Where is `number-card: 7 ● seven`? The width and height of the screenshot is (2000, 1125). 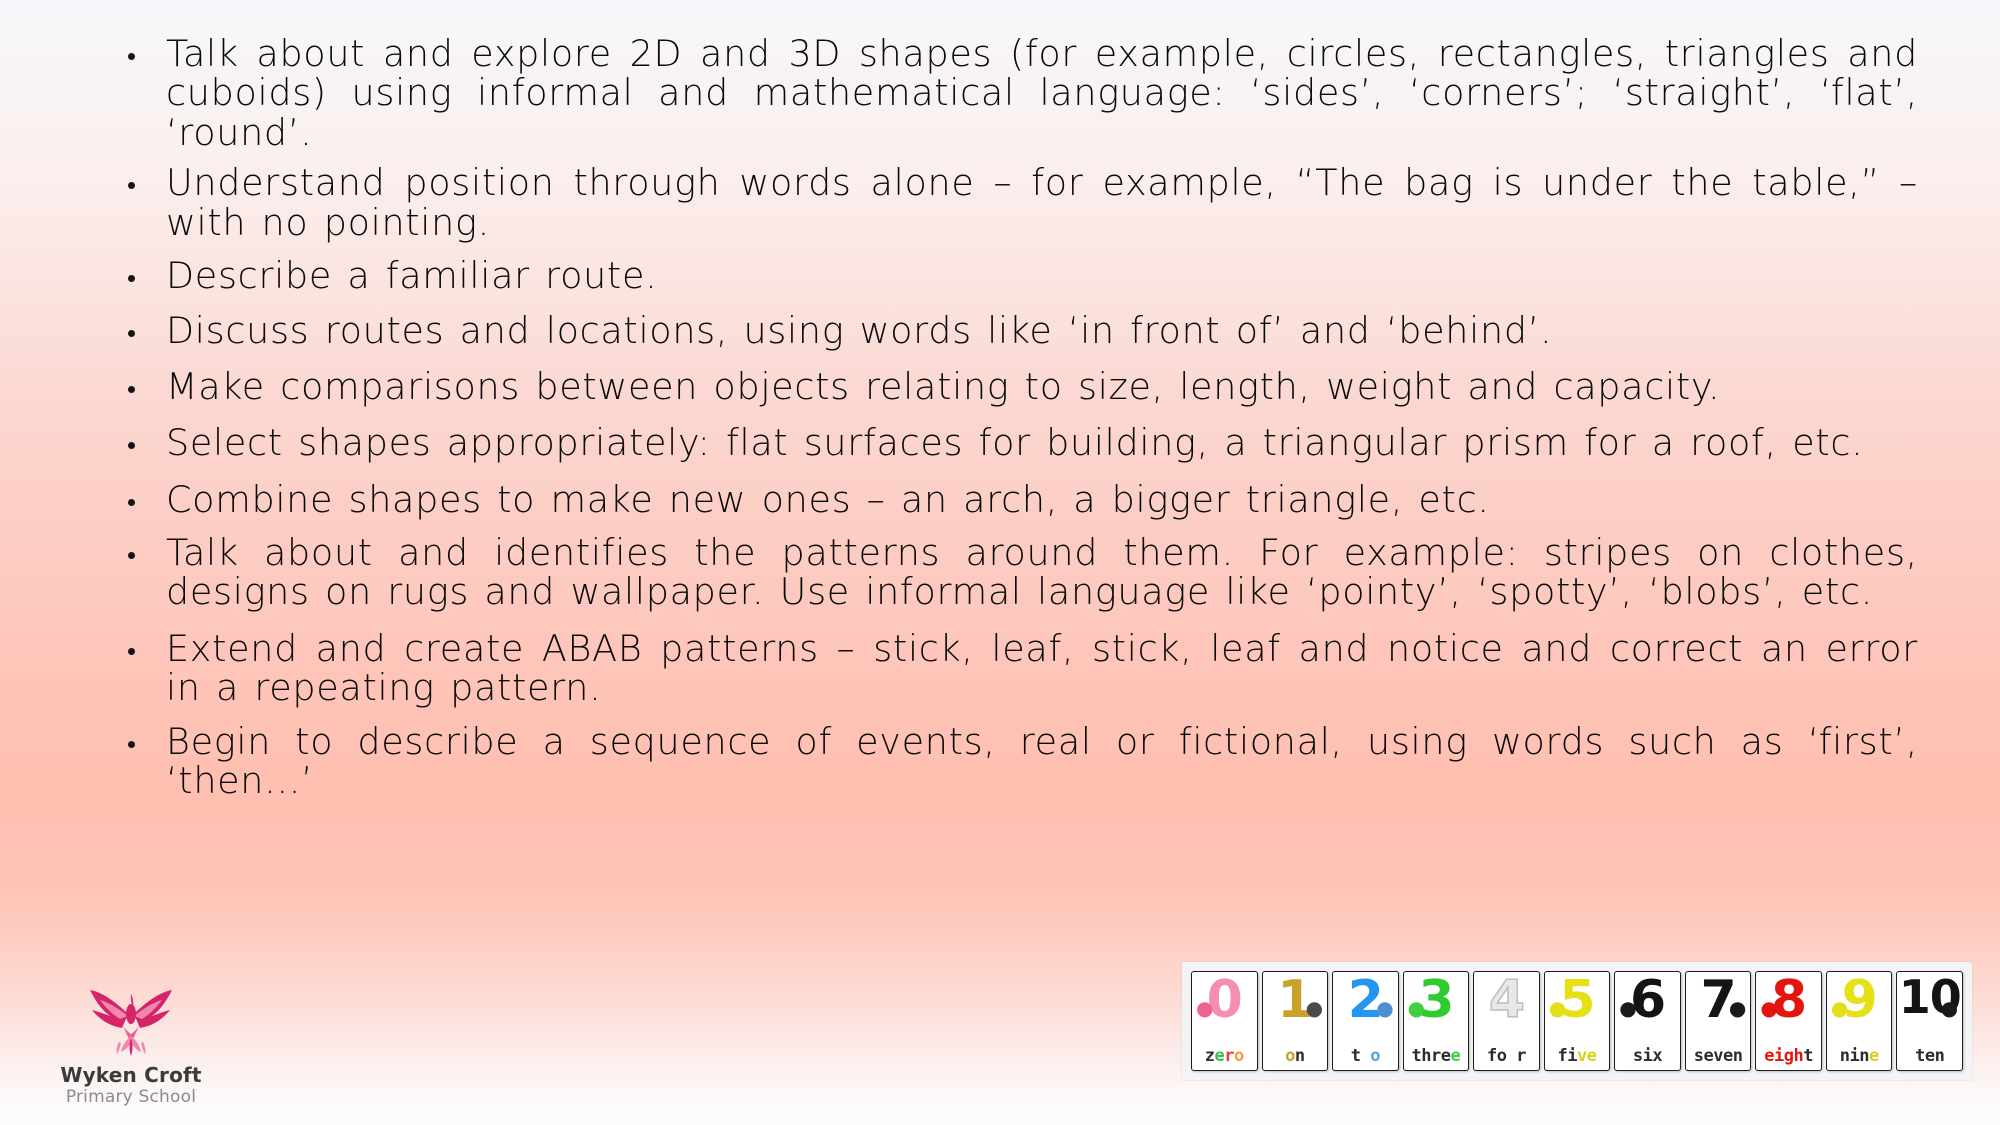
number-card: 7 ● seven is located at coordinates (1718, 1021).